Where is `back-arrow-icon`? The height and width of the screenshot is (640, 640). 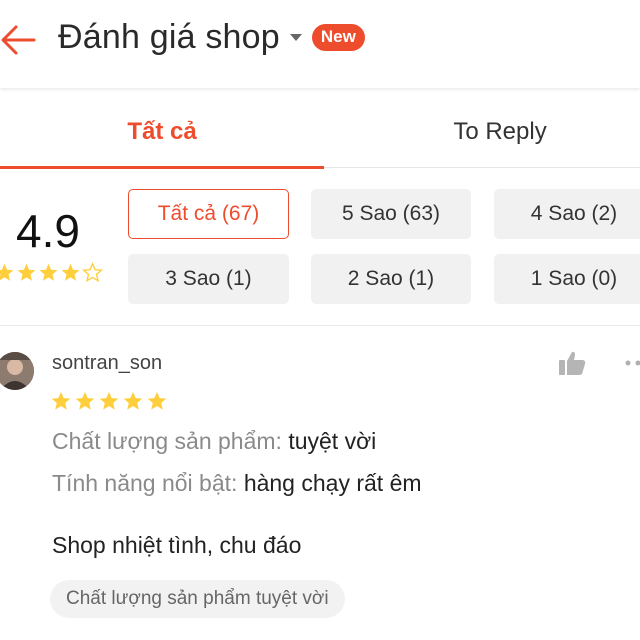
back-arrow-icon is located at coordinates (20, 40).